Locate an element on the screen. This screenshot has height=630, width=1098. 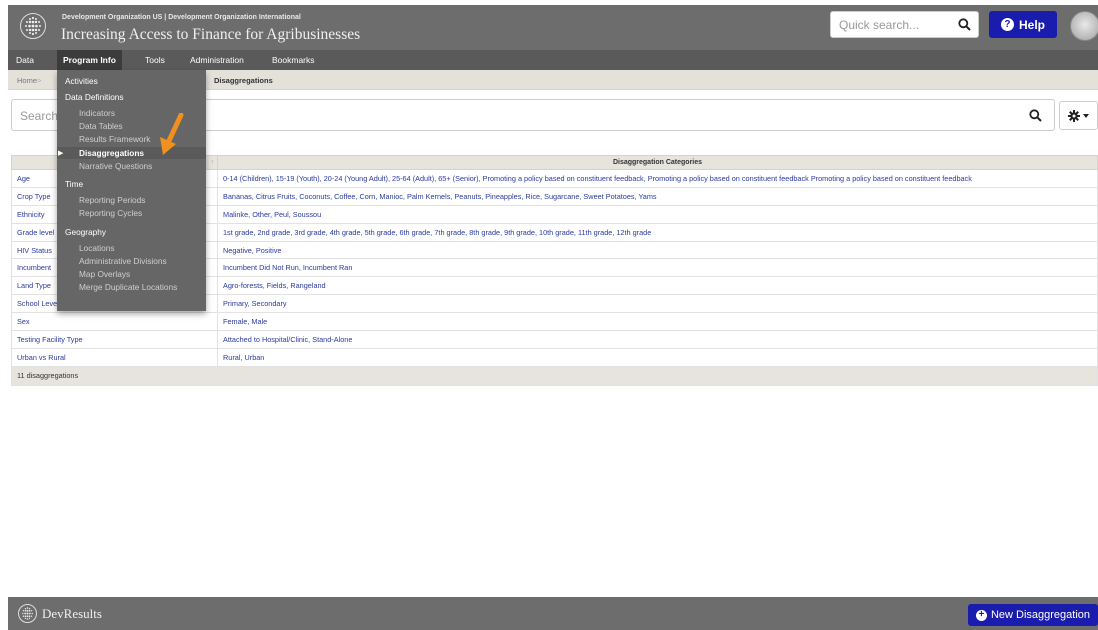
sort-arrow-icon: ↑ is located at coordinates (213, 162).